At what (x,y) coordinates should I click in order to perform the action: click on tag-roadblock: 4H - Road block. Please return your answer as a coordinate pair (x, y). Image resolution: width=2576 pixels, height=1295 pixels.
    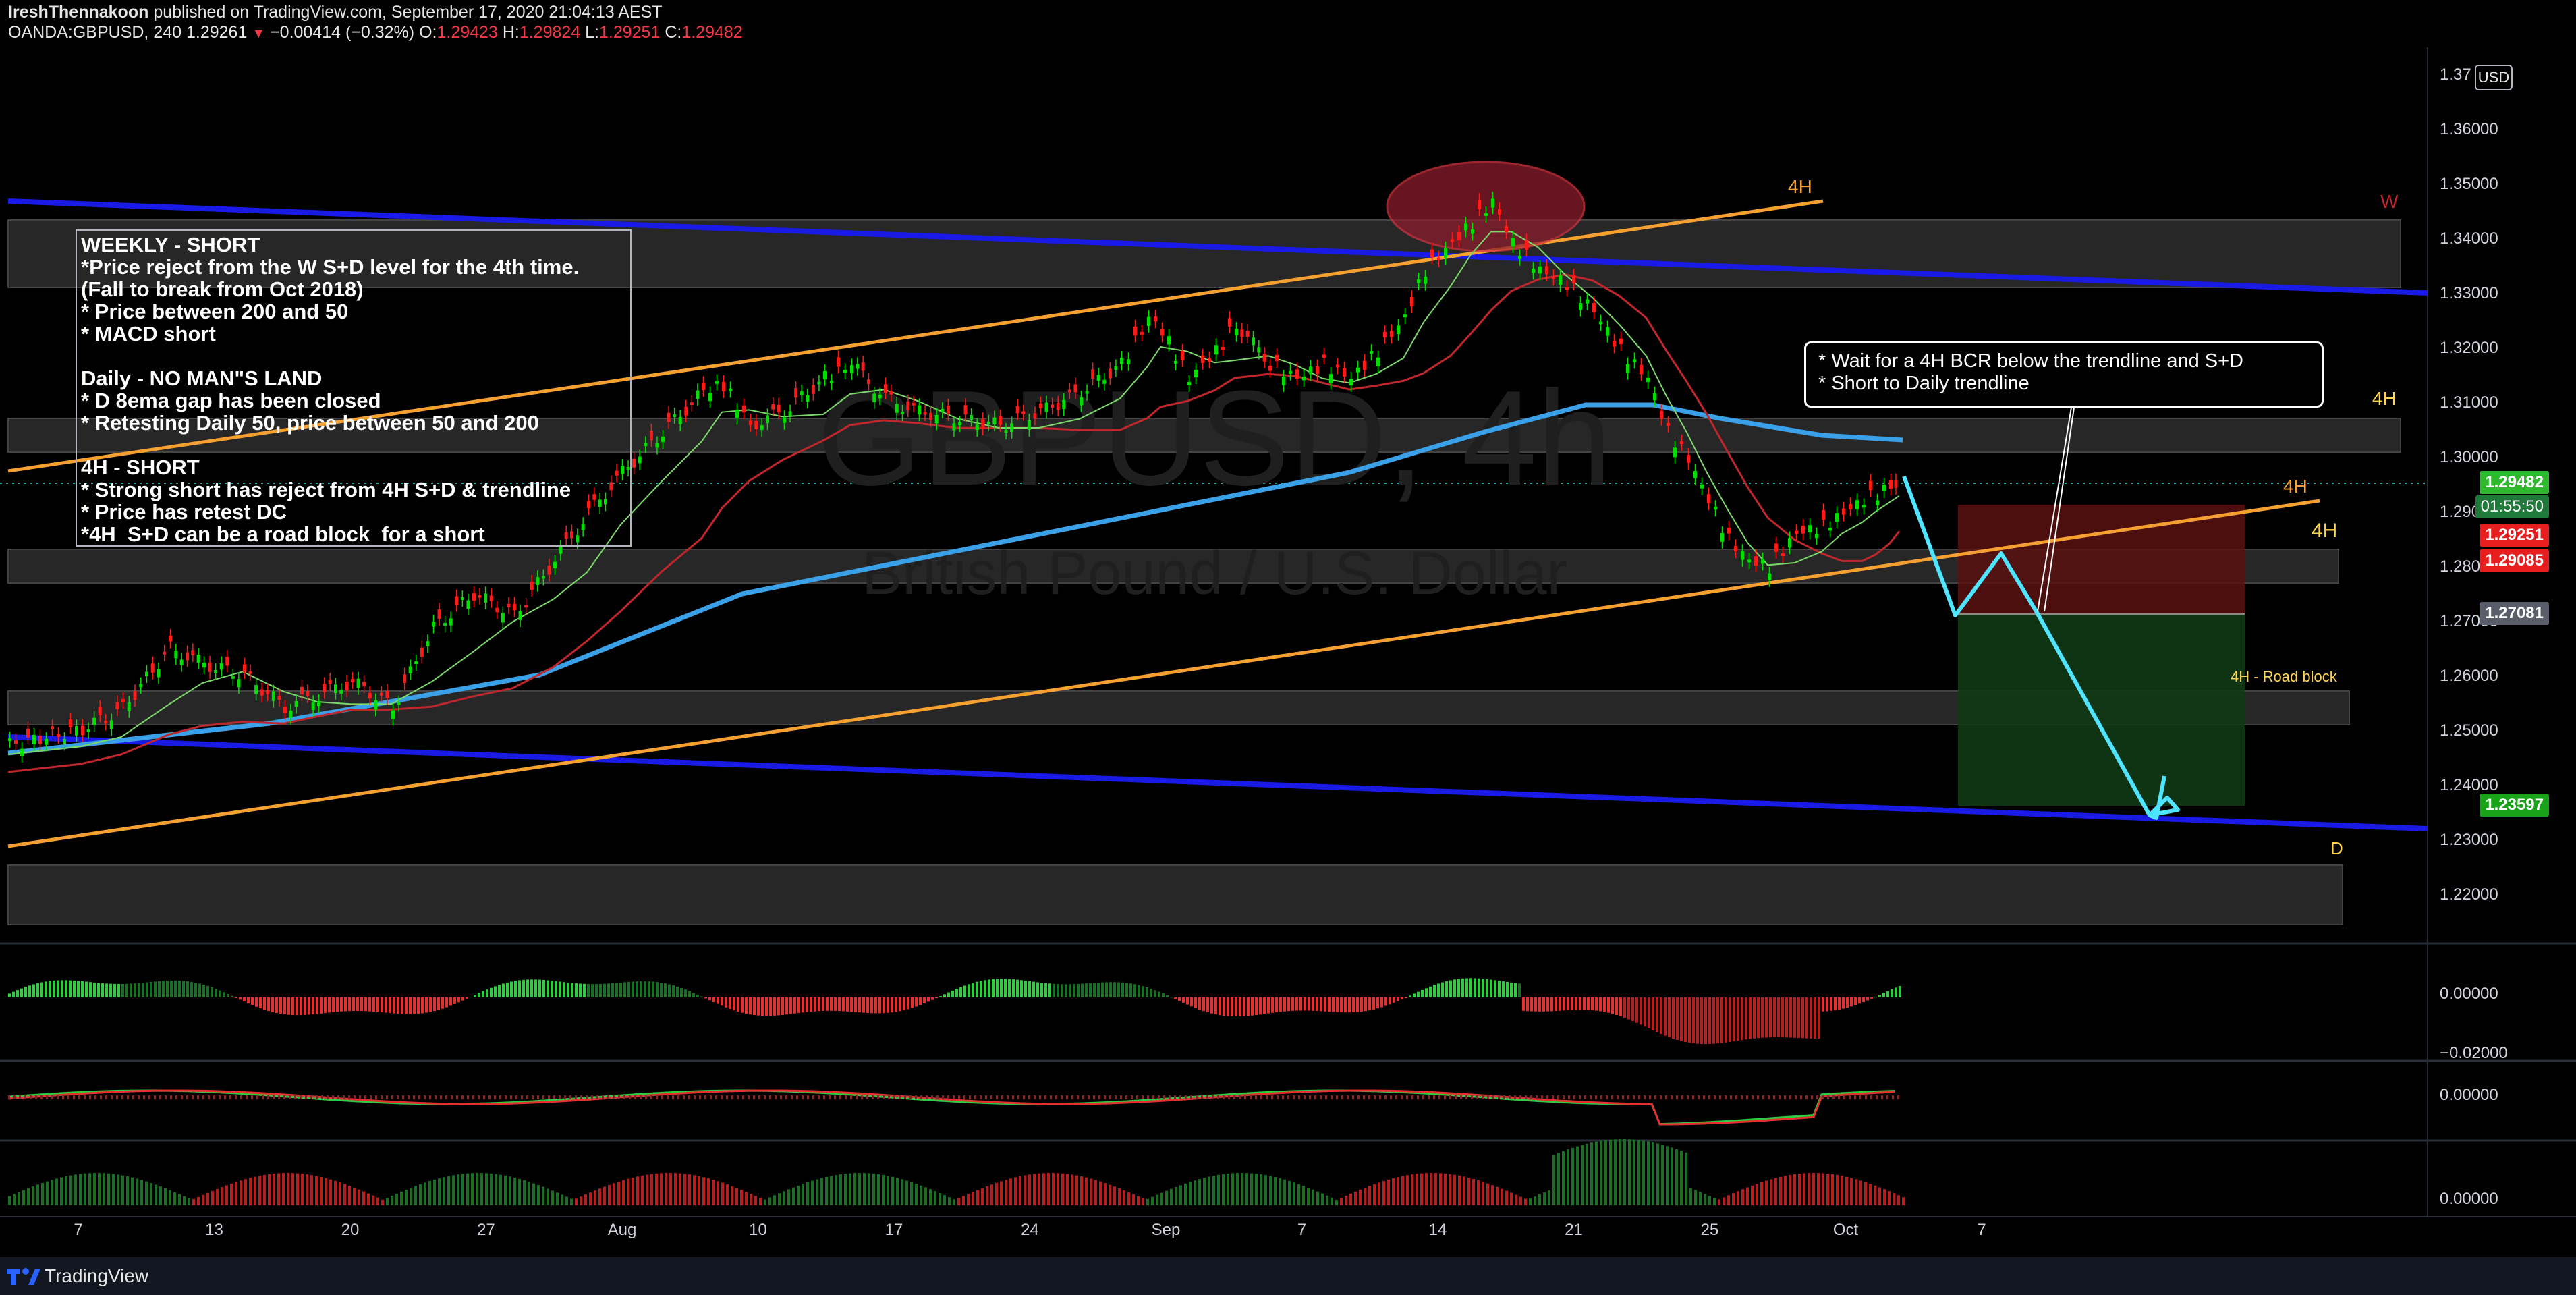
    Looking at the image, I should click on (2284, 676).